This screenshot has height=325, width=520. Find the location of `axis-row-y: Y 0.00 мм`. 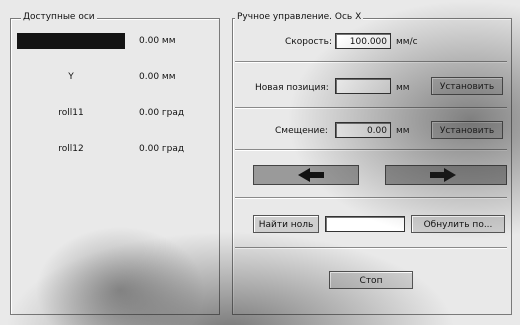

axis-row-y: Y 0.00 мм is located at coordinates (117, 77).